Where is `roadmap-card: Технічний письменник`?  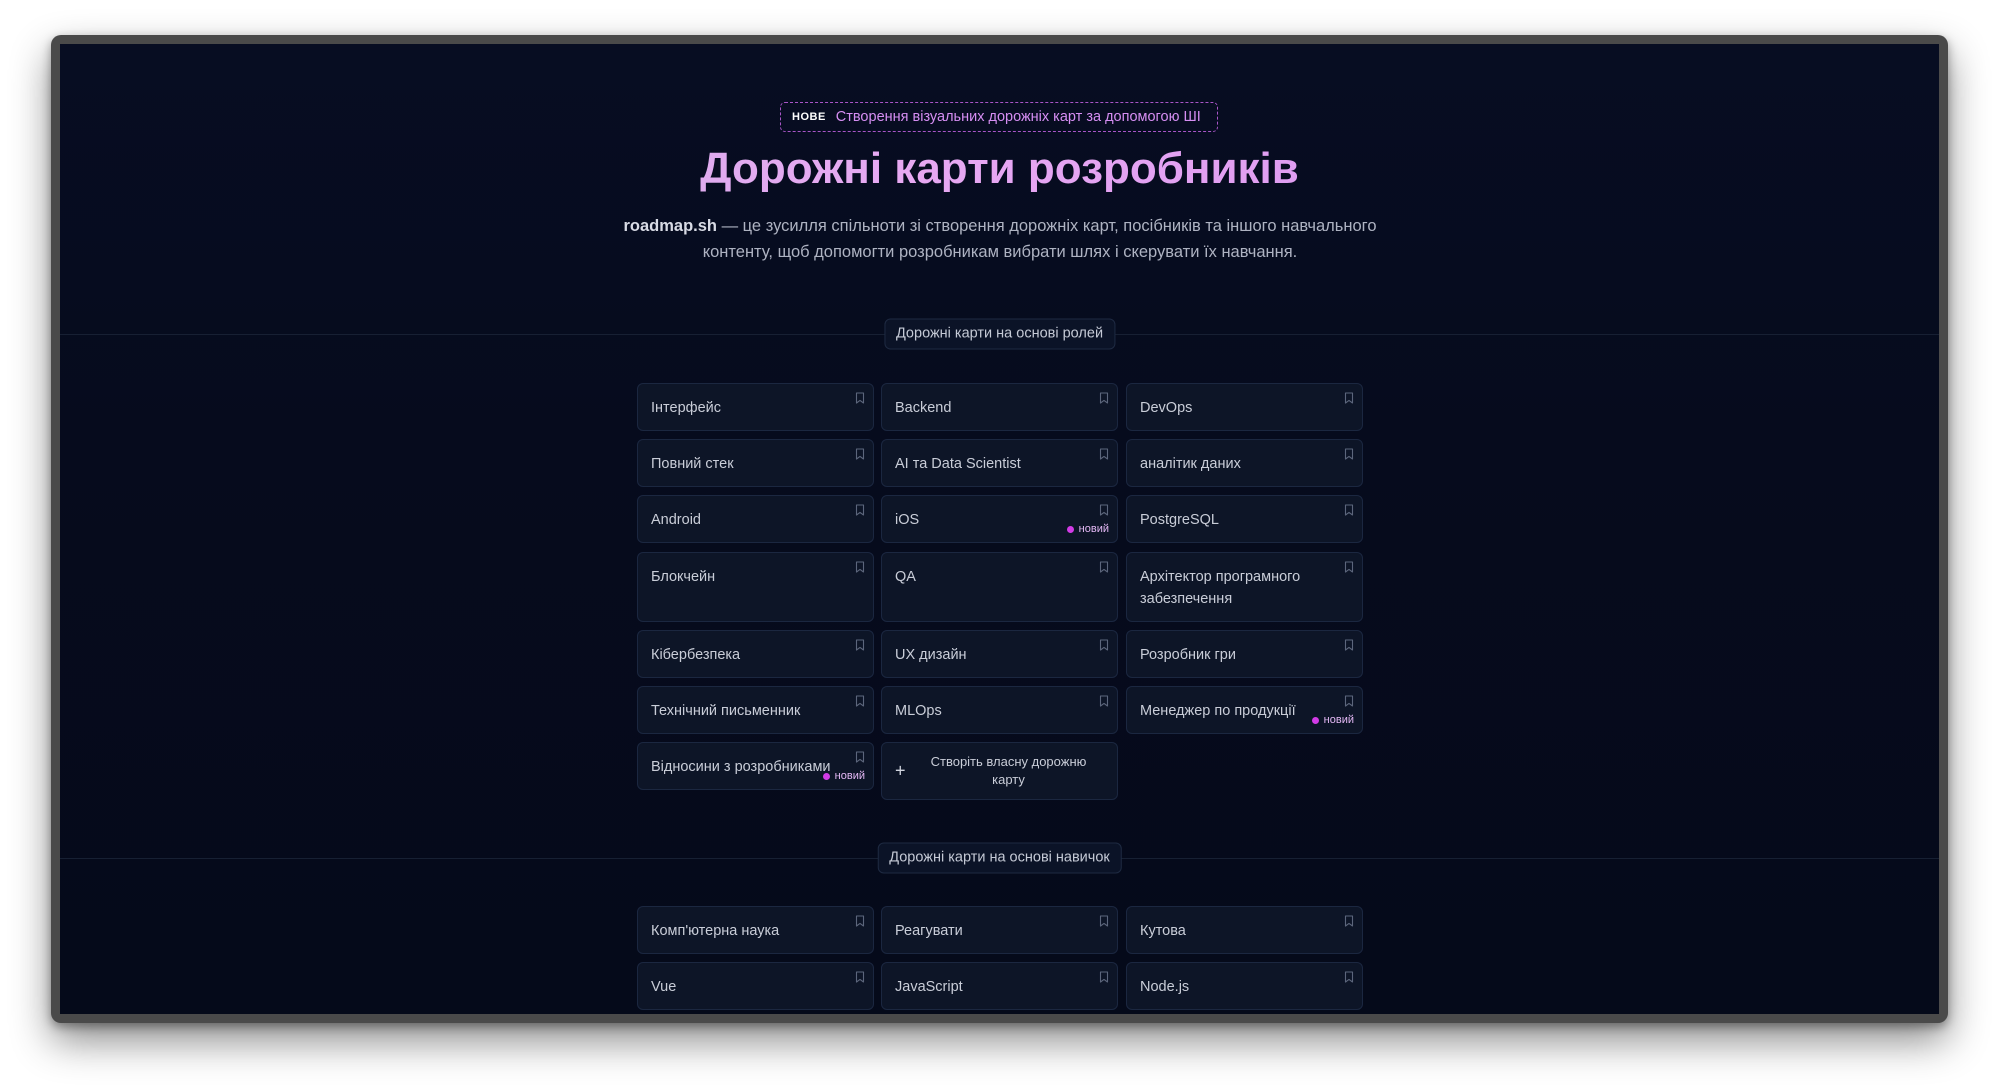
roadmap-card: Технічний письменник is located at coordinates (755, 710).